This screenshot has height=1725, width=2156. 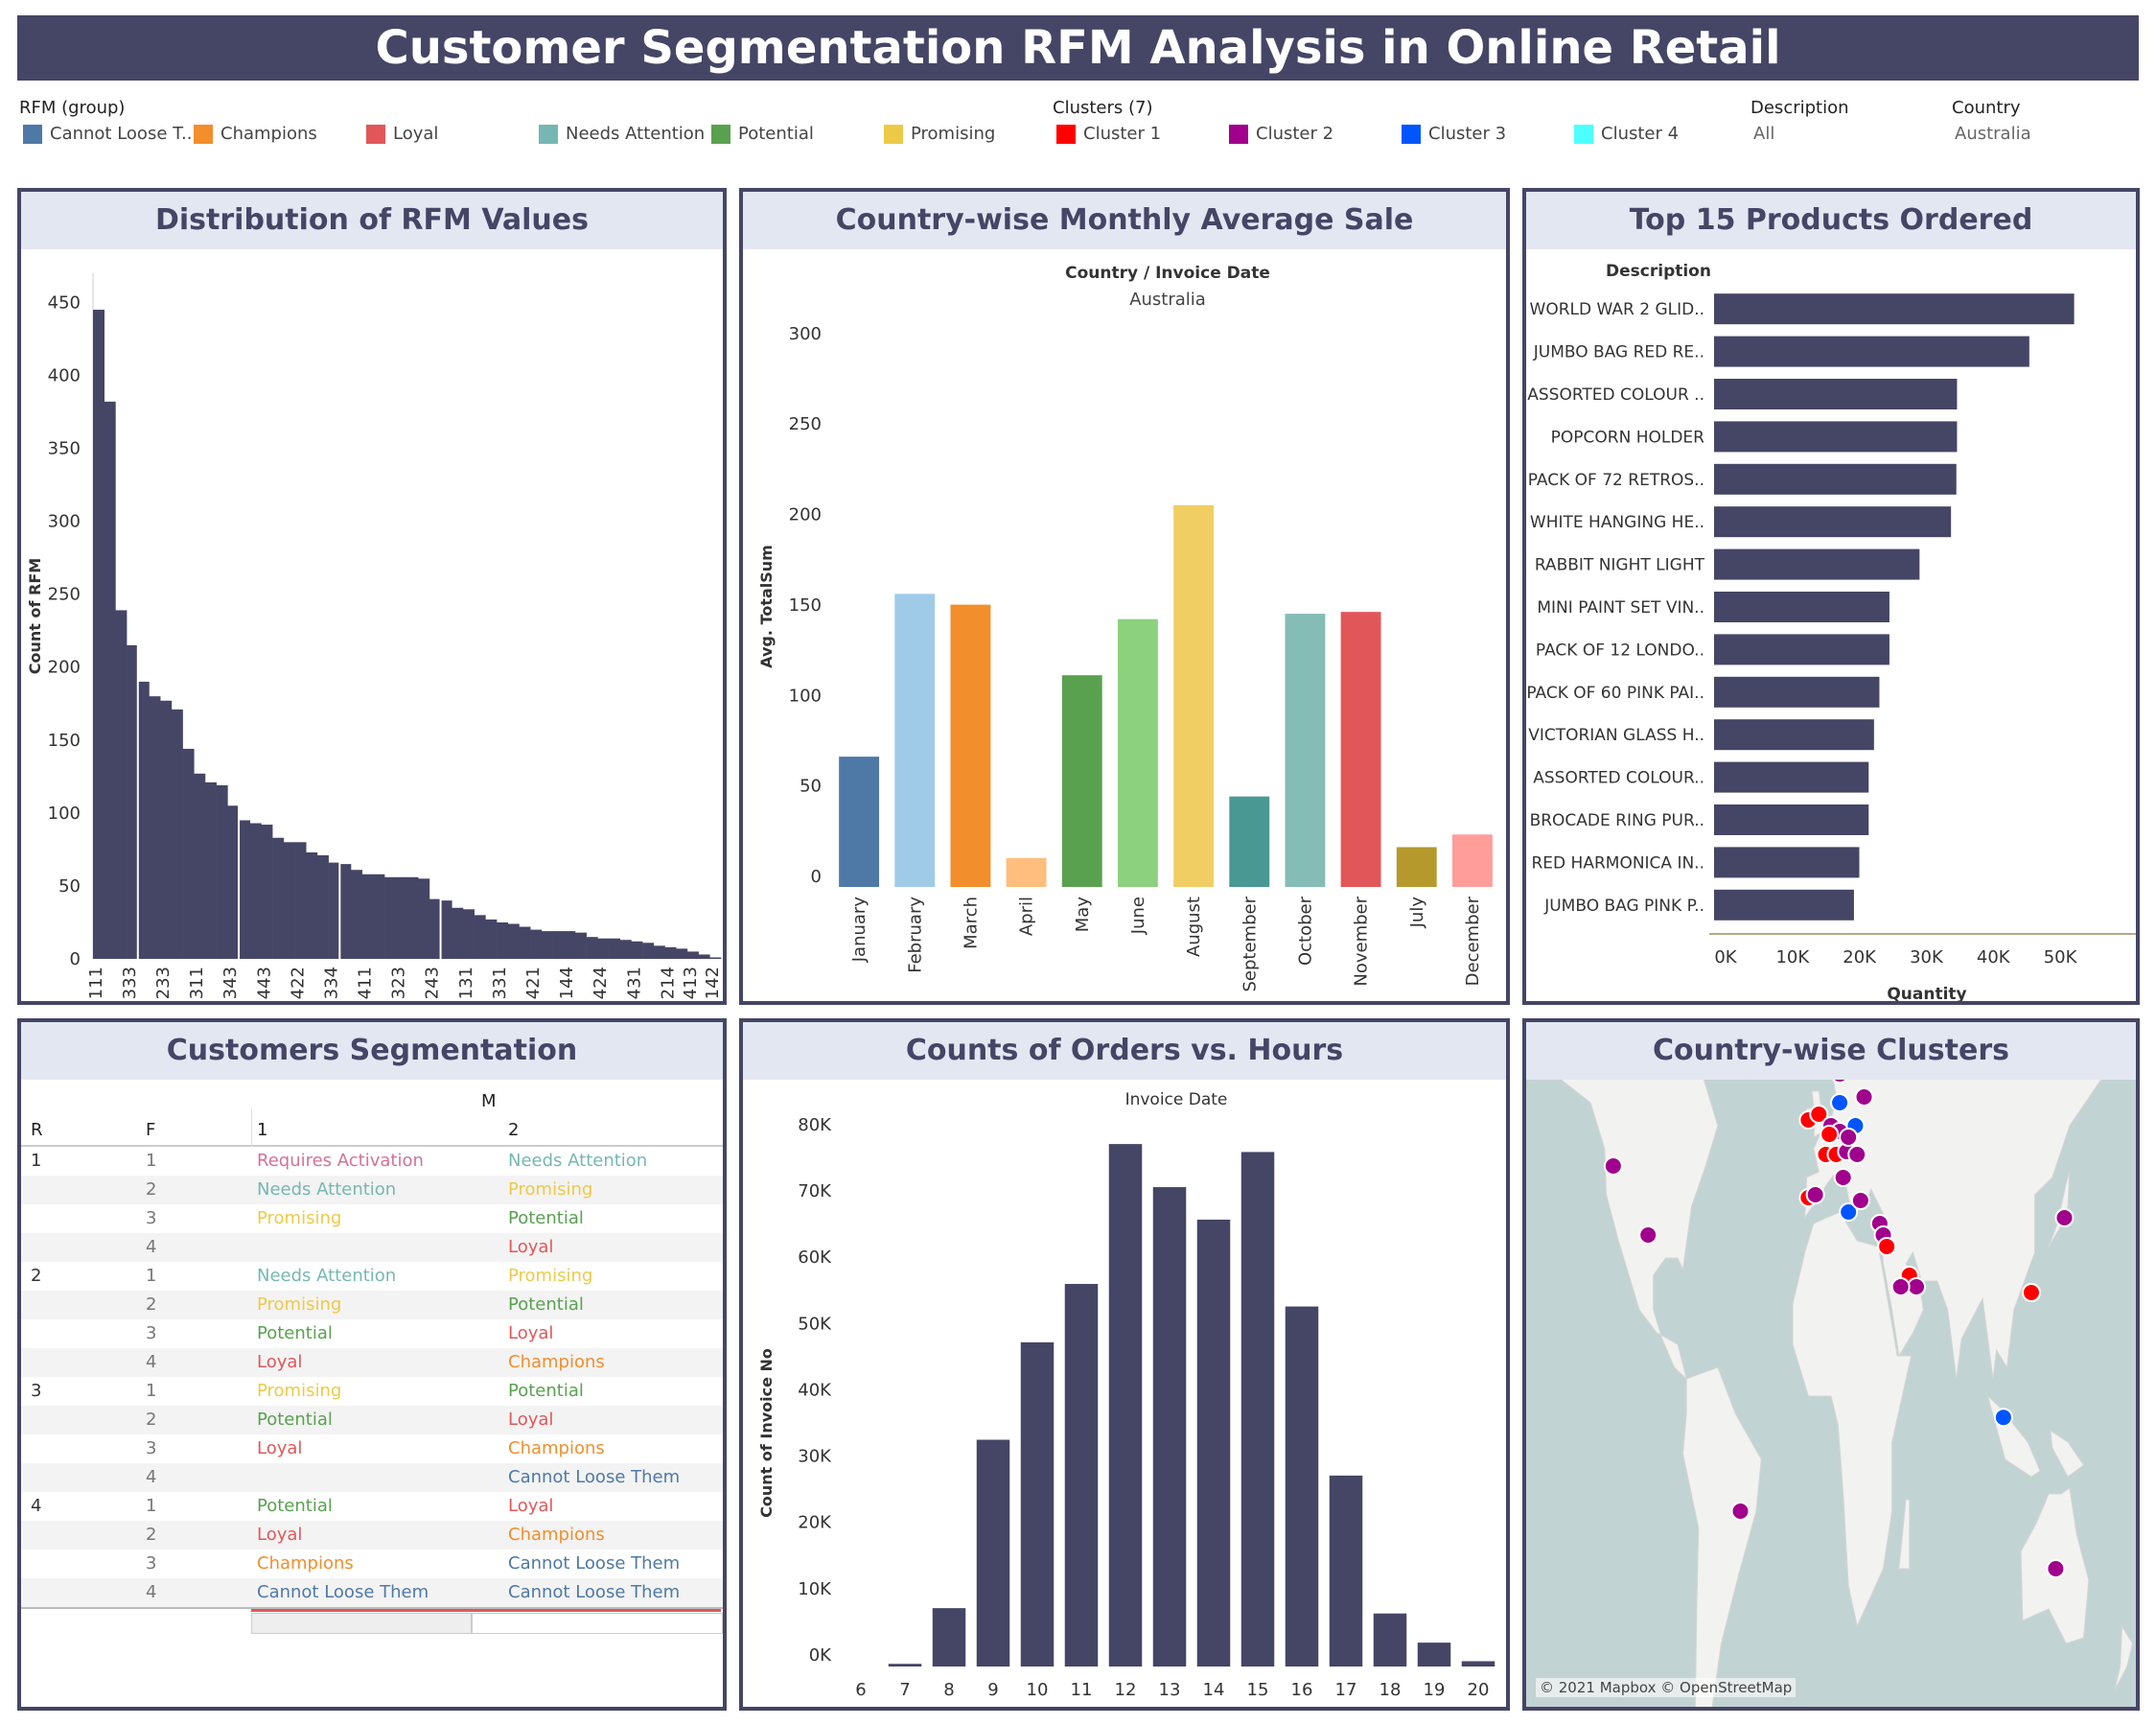 I want to click on x-tick-label: 10, so click(x=1038, y=1690).